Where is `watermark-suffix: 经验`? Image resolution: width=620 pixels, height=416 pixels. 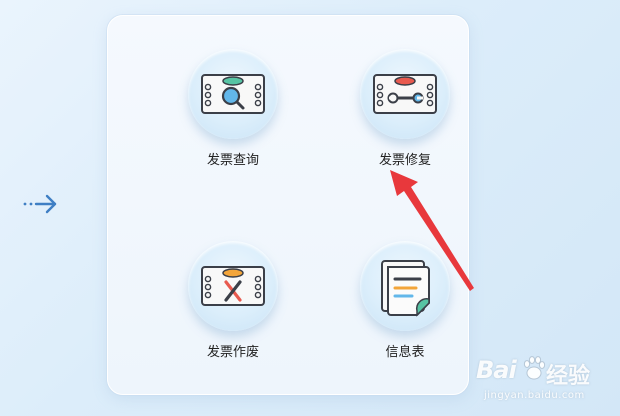 watermark-suffix: 经验 is located at coordinates (568, 376).